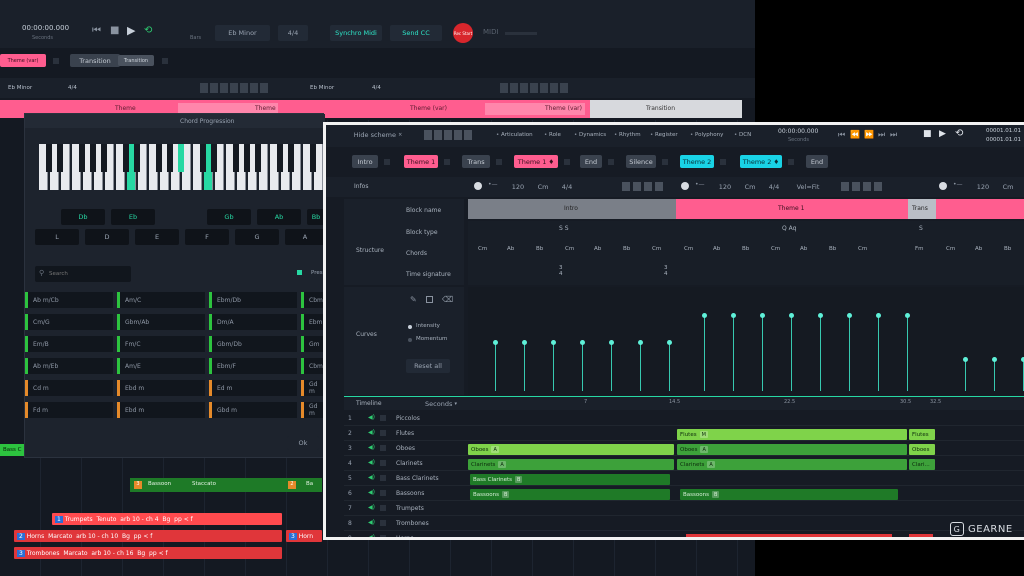 This screenshot has width=1024, height=576. What do you see at coordinates (980, 209) in the screenshot?
I see `block-next` at bounding box center [980, 209].